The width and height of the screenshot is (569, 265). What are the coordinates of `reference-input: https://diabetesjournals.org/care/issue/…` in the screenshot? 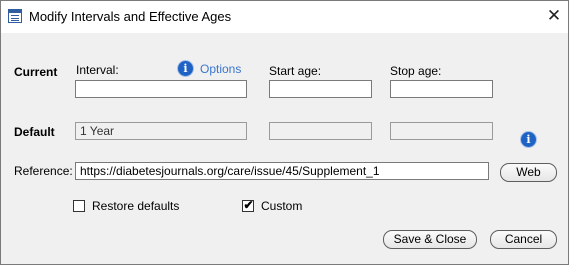 It's located at (282, 171).